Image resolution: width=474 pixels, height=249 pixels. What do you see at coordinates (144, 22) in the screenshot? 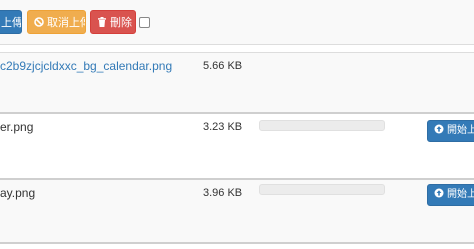
I see `select-all-checkbox` at bounding box center [144, 22].